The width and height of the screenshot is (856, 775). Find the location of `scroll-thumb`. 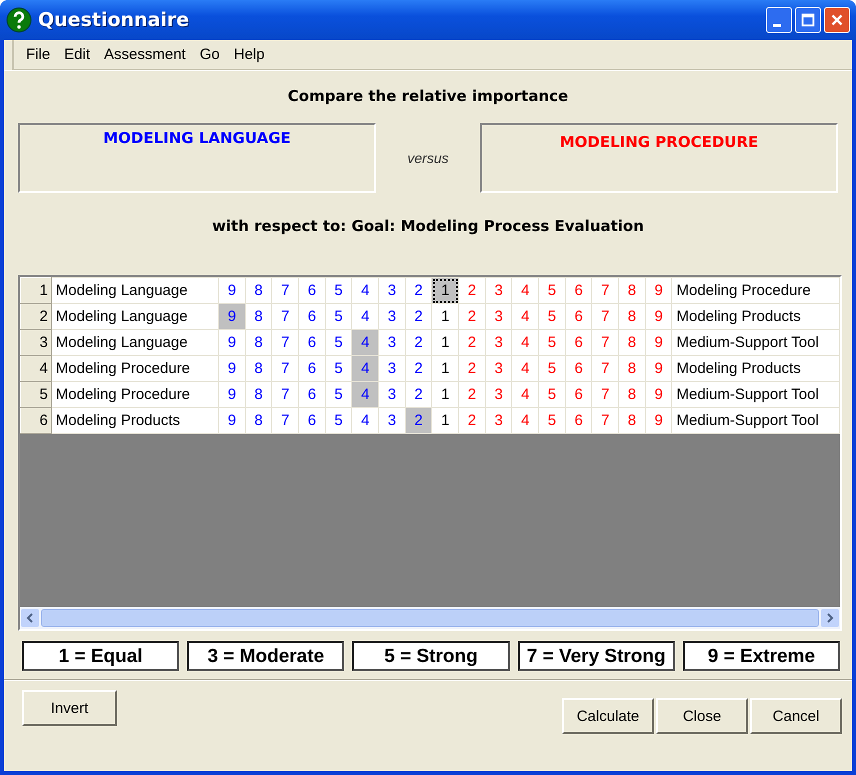

scroll-thumb is located at coordinates (430, 618).